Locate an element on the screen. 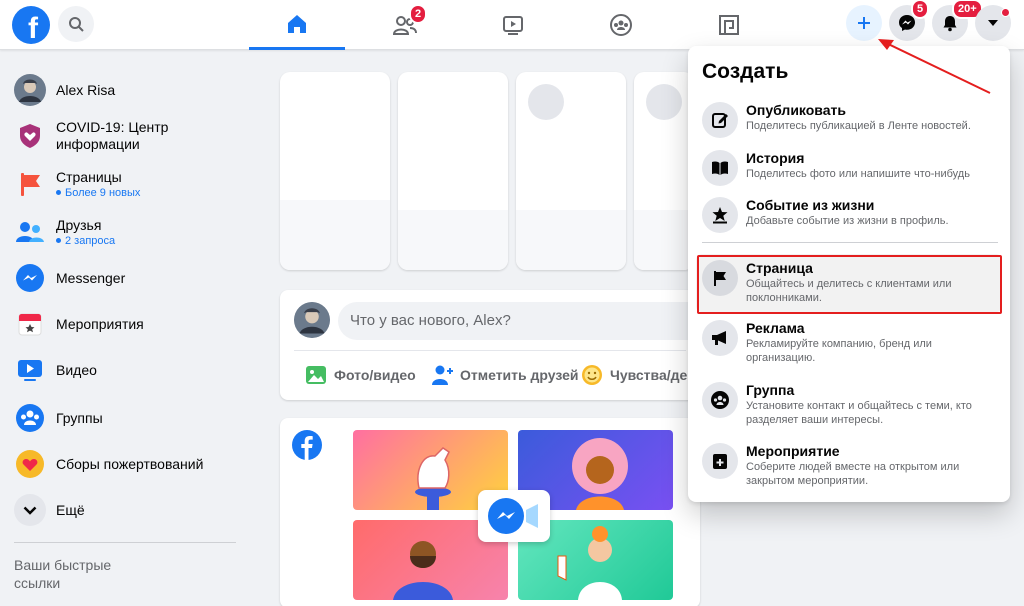 The width and height of the screenshot is (1024, 606). menu-item-desc: Добавьте событие из жизни в профиль. is located at coordinates (847, 221).